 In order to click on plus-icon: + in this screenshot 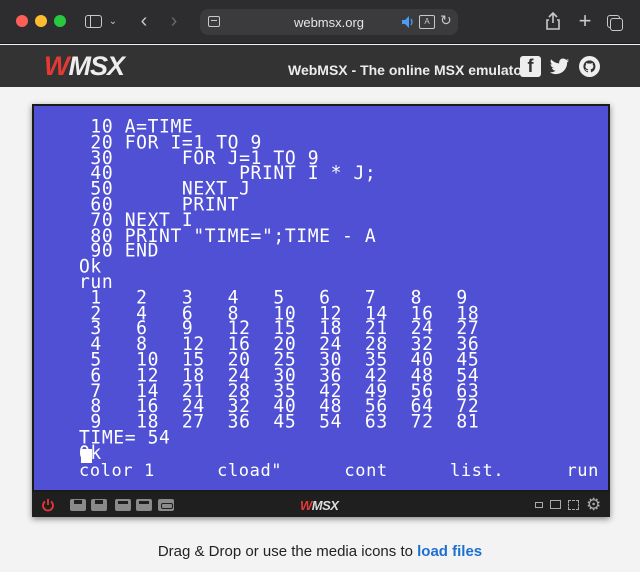, I will do `click(585, 20)`.